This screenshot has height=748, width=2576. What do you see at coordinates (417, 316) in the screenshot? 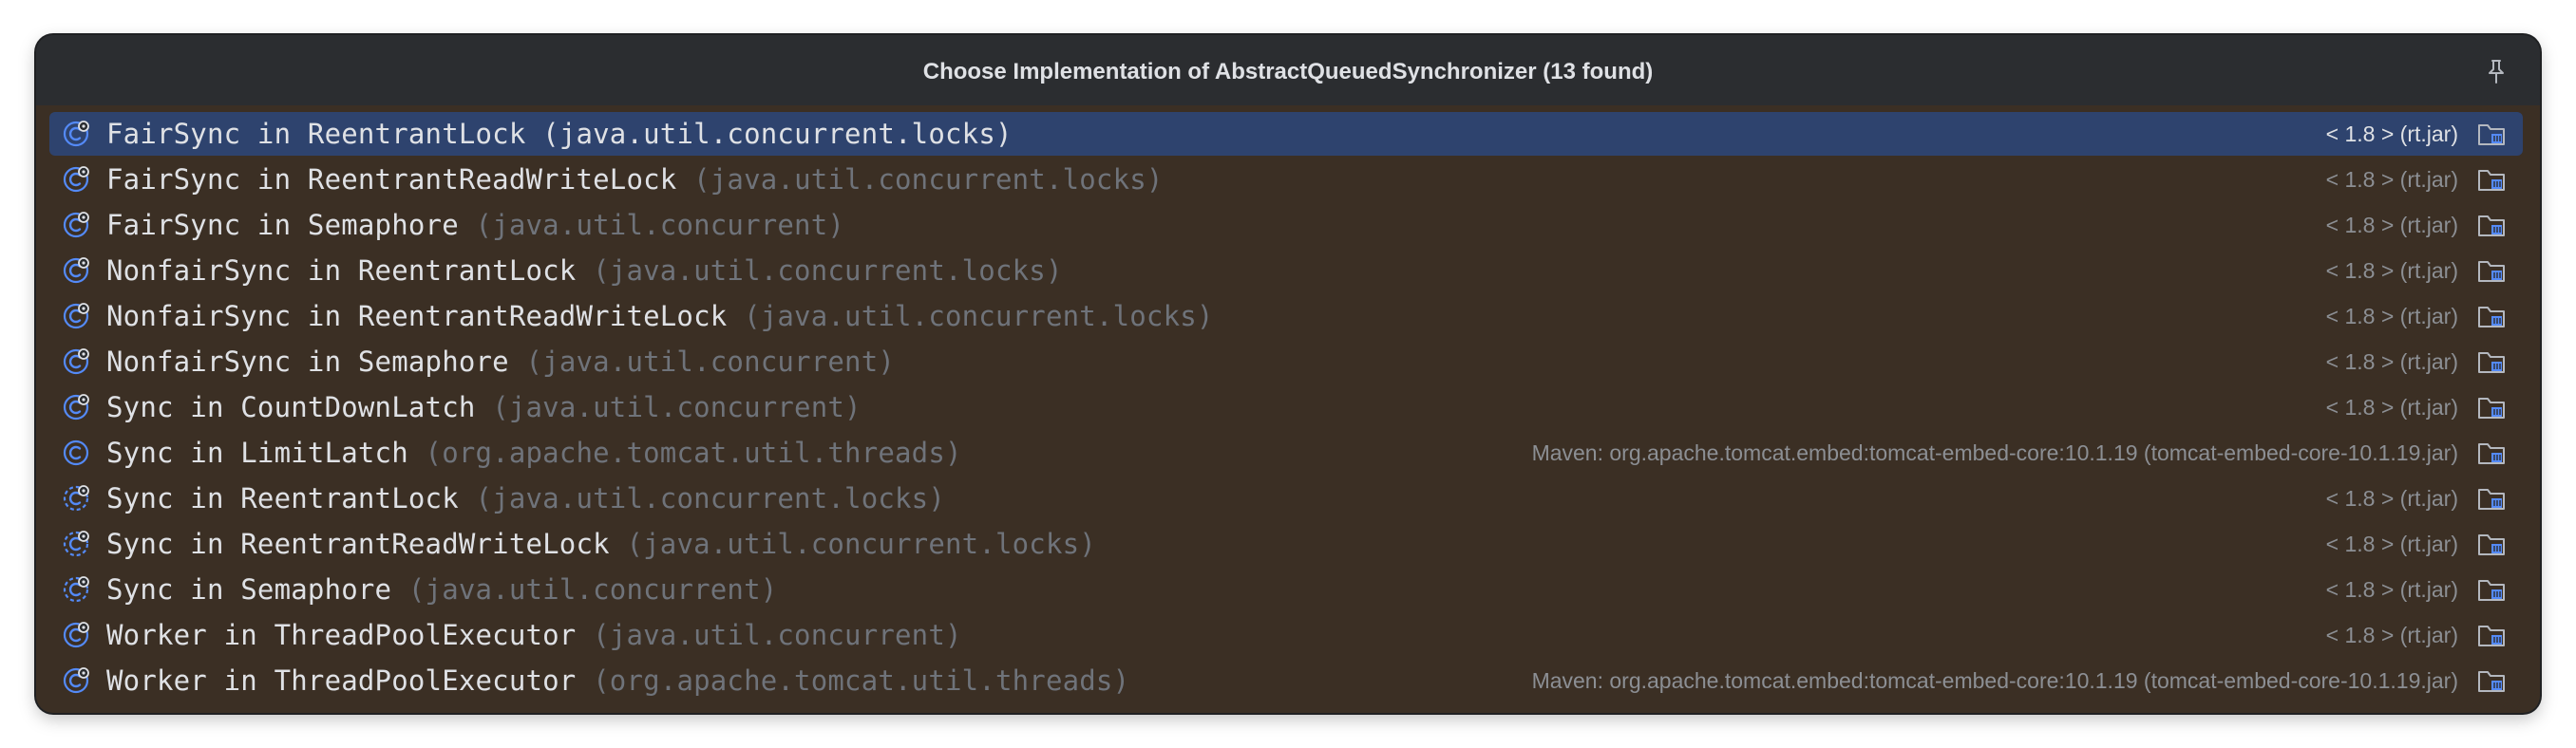
I see `class-name: NonfairSync in ReentrantReadWriteLock` at bounding box center [417, 316].